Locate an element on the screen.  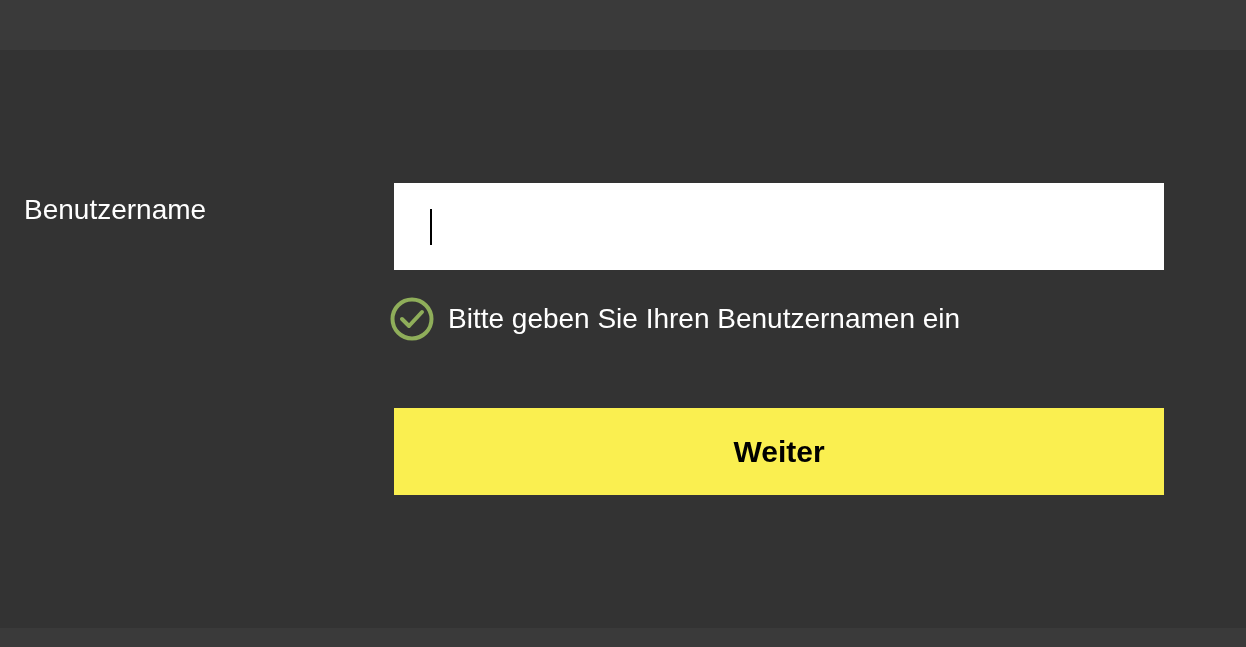
continue-button: Weiter is located at coordinates (779, 451).